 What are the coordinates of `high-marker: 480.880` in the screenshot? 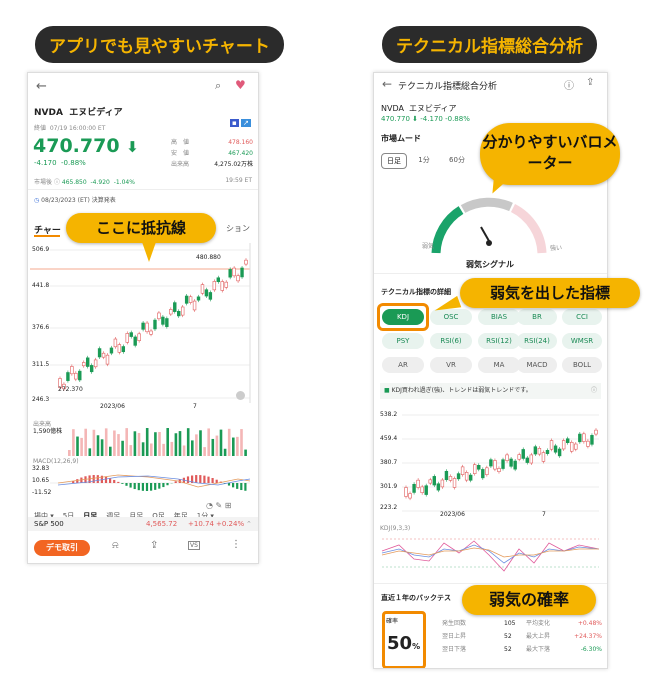 It's located at (208, 257).